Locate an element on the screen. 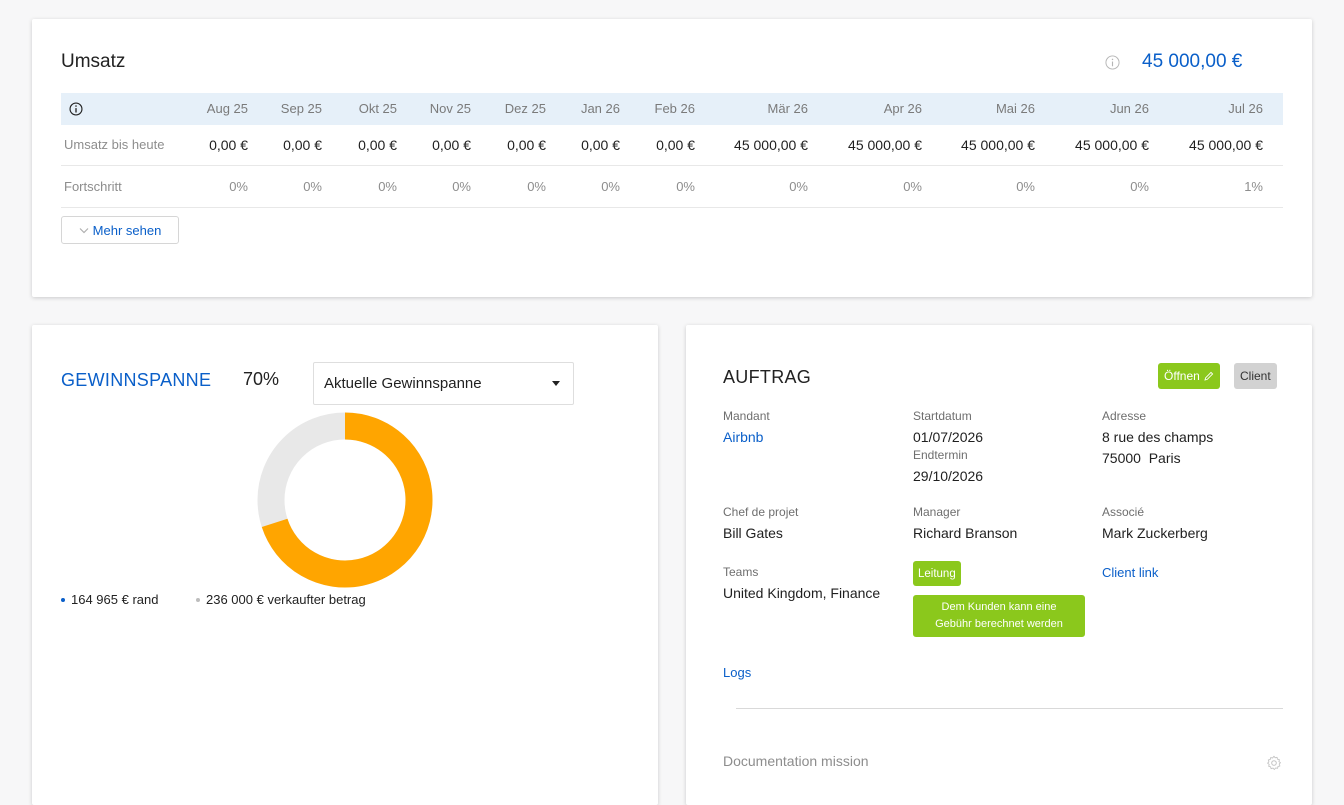 This screenshot has height=805, width=1344. client-link: Client link is located at coordinates (1130, 572).